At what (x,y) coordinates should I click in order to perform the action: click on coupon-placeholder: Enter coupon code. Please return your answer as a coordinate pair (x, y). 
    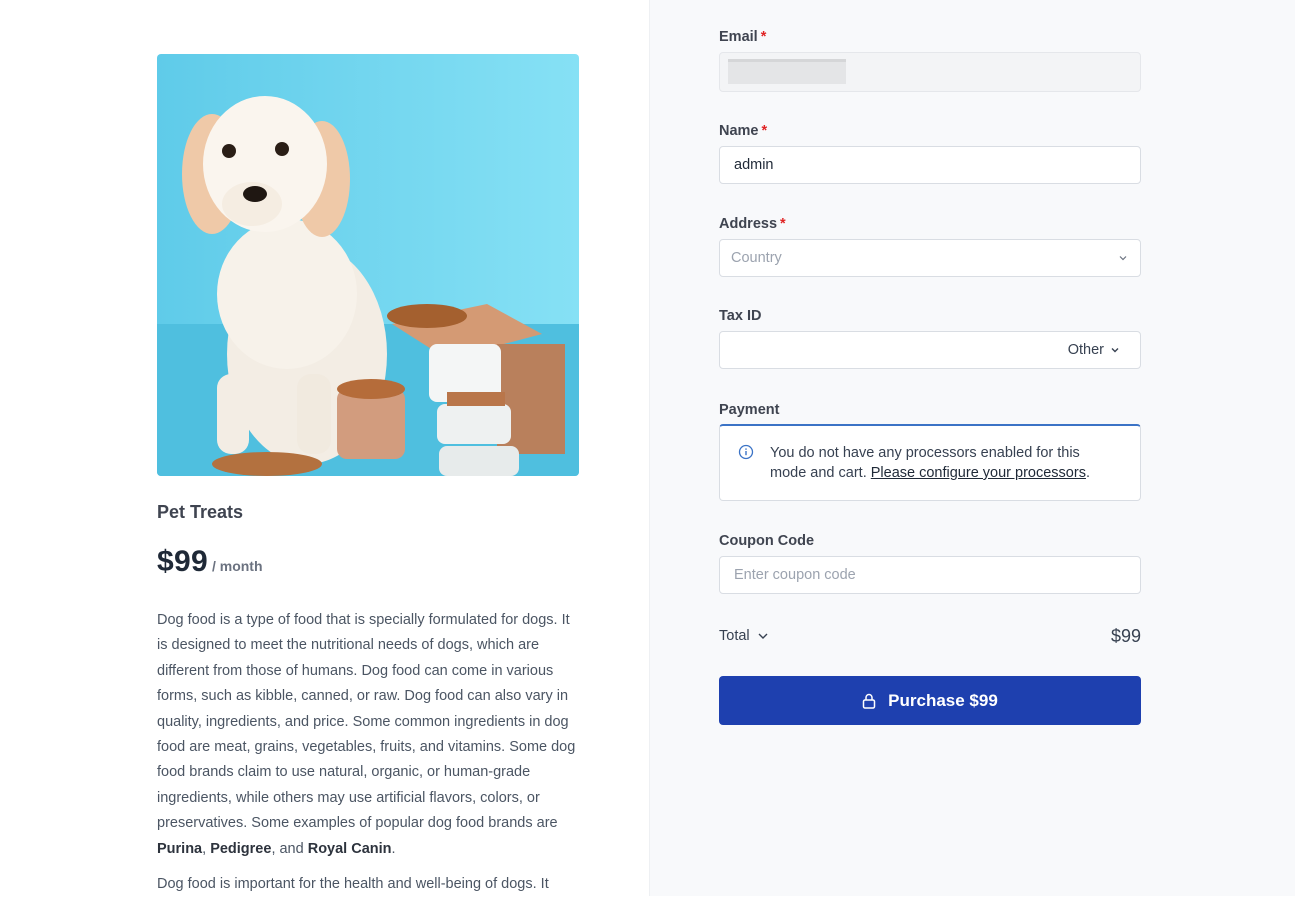
    Looking at the image, I should click on (795, 575).